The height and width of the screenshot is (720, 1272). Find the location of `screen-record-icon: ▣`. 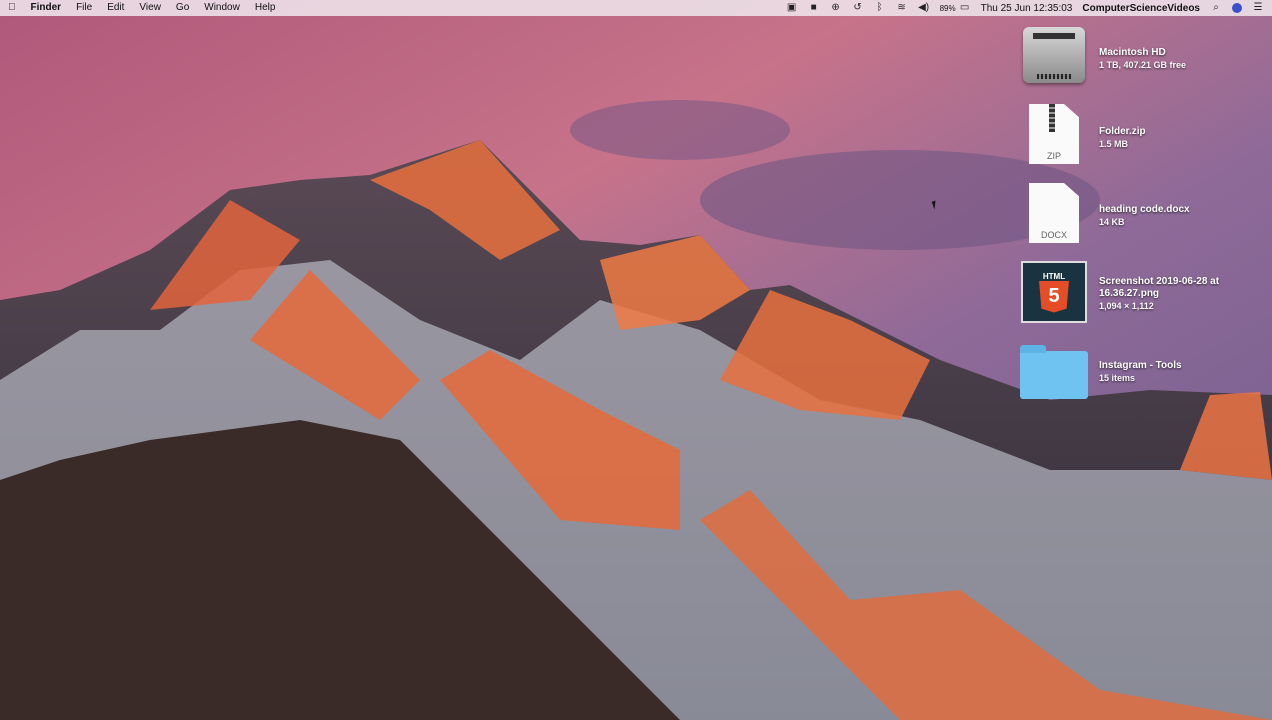

screen-record-icon: ▣ is located at coordinates (792, 8).